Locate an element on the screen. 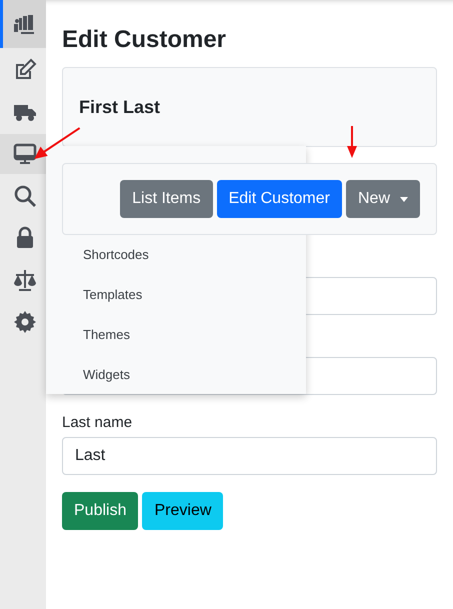 The height and width of the screenshot is (609, 453). customer-name: First Last is located at coordinates (119, 107).